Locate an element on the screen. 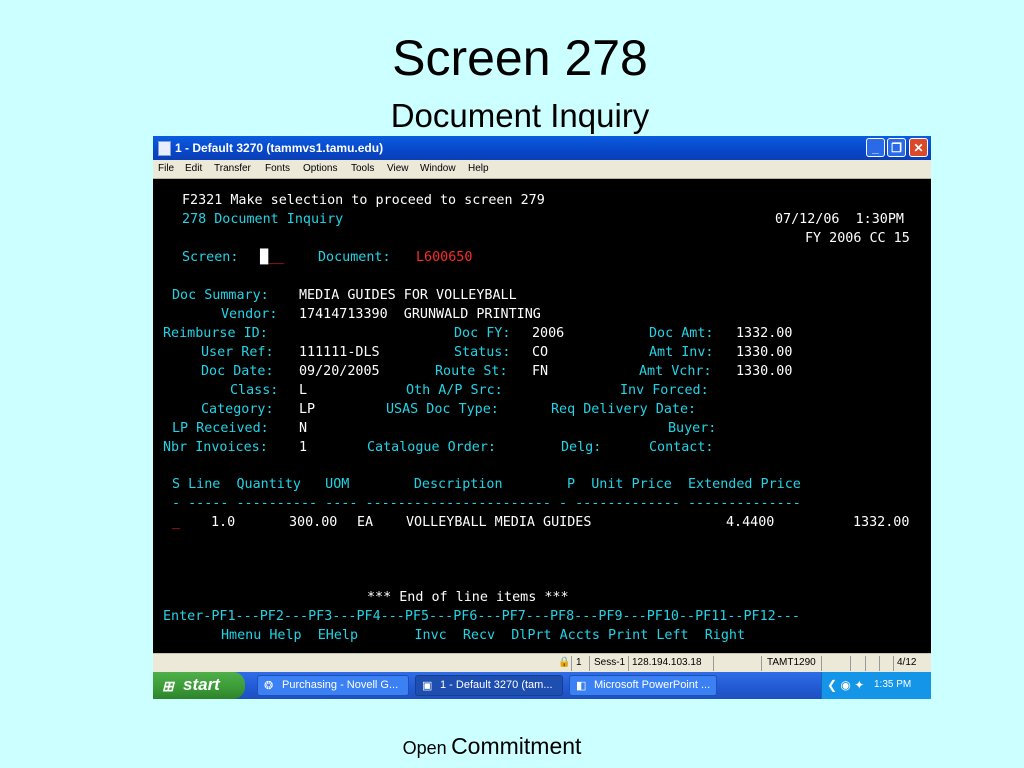 The height and width of the screenshot is (768, 1024). doc-date-value: 09/20/2005 is located at coordinates (339, 371).